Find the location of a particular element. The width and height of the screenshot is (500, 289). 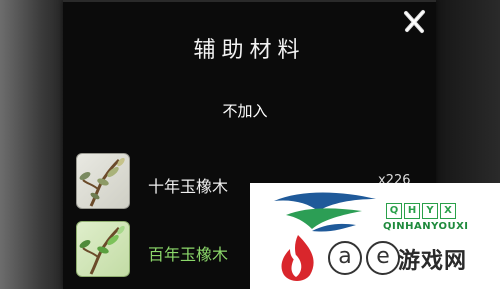

dialog-title: 辅助材料 is located at coordinates (249, 50).